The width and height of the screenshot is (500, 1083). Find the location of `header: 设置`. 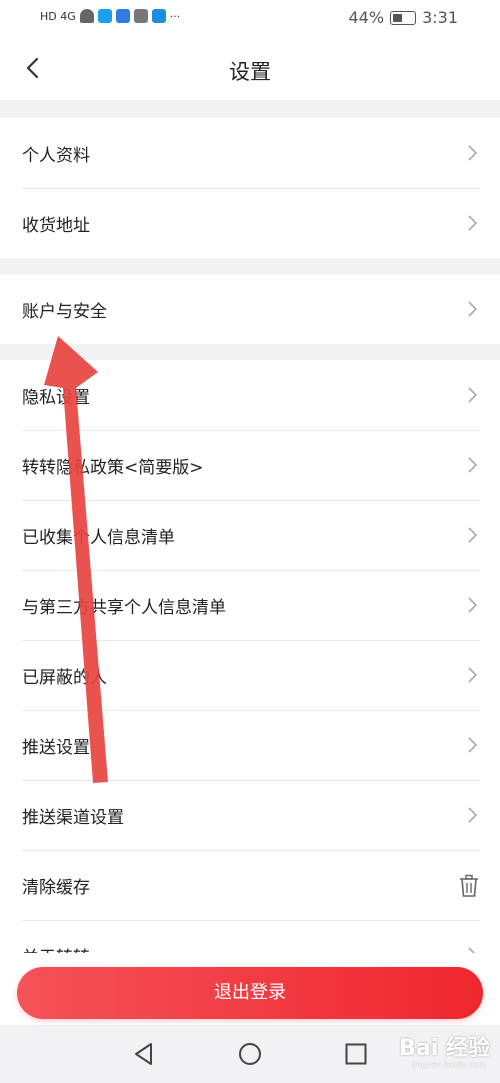

header: 设置 is located at coordinates (250, 69).